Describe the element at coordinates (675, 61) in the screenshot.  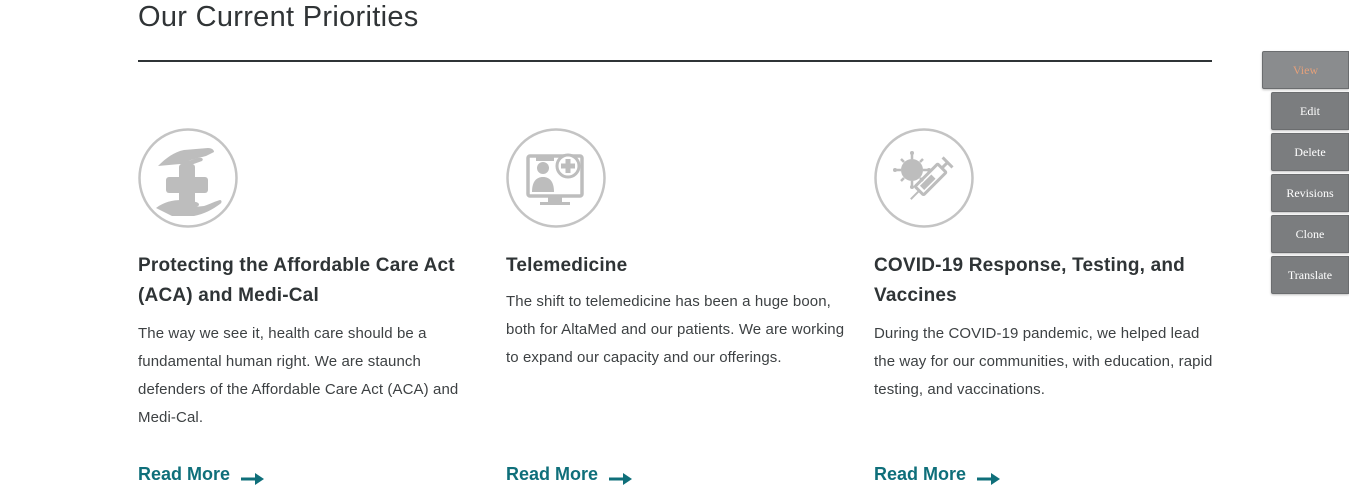
I see `title-divider` at that location.